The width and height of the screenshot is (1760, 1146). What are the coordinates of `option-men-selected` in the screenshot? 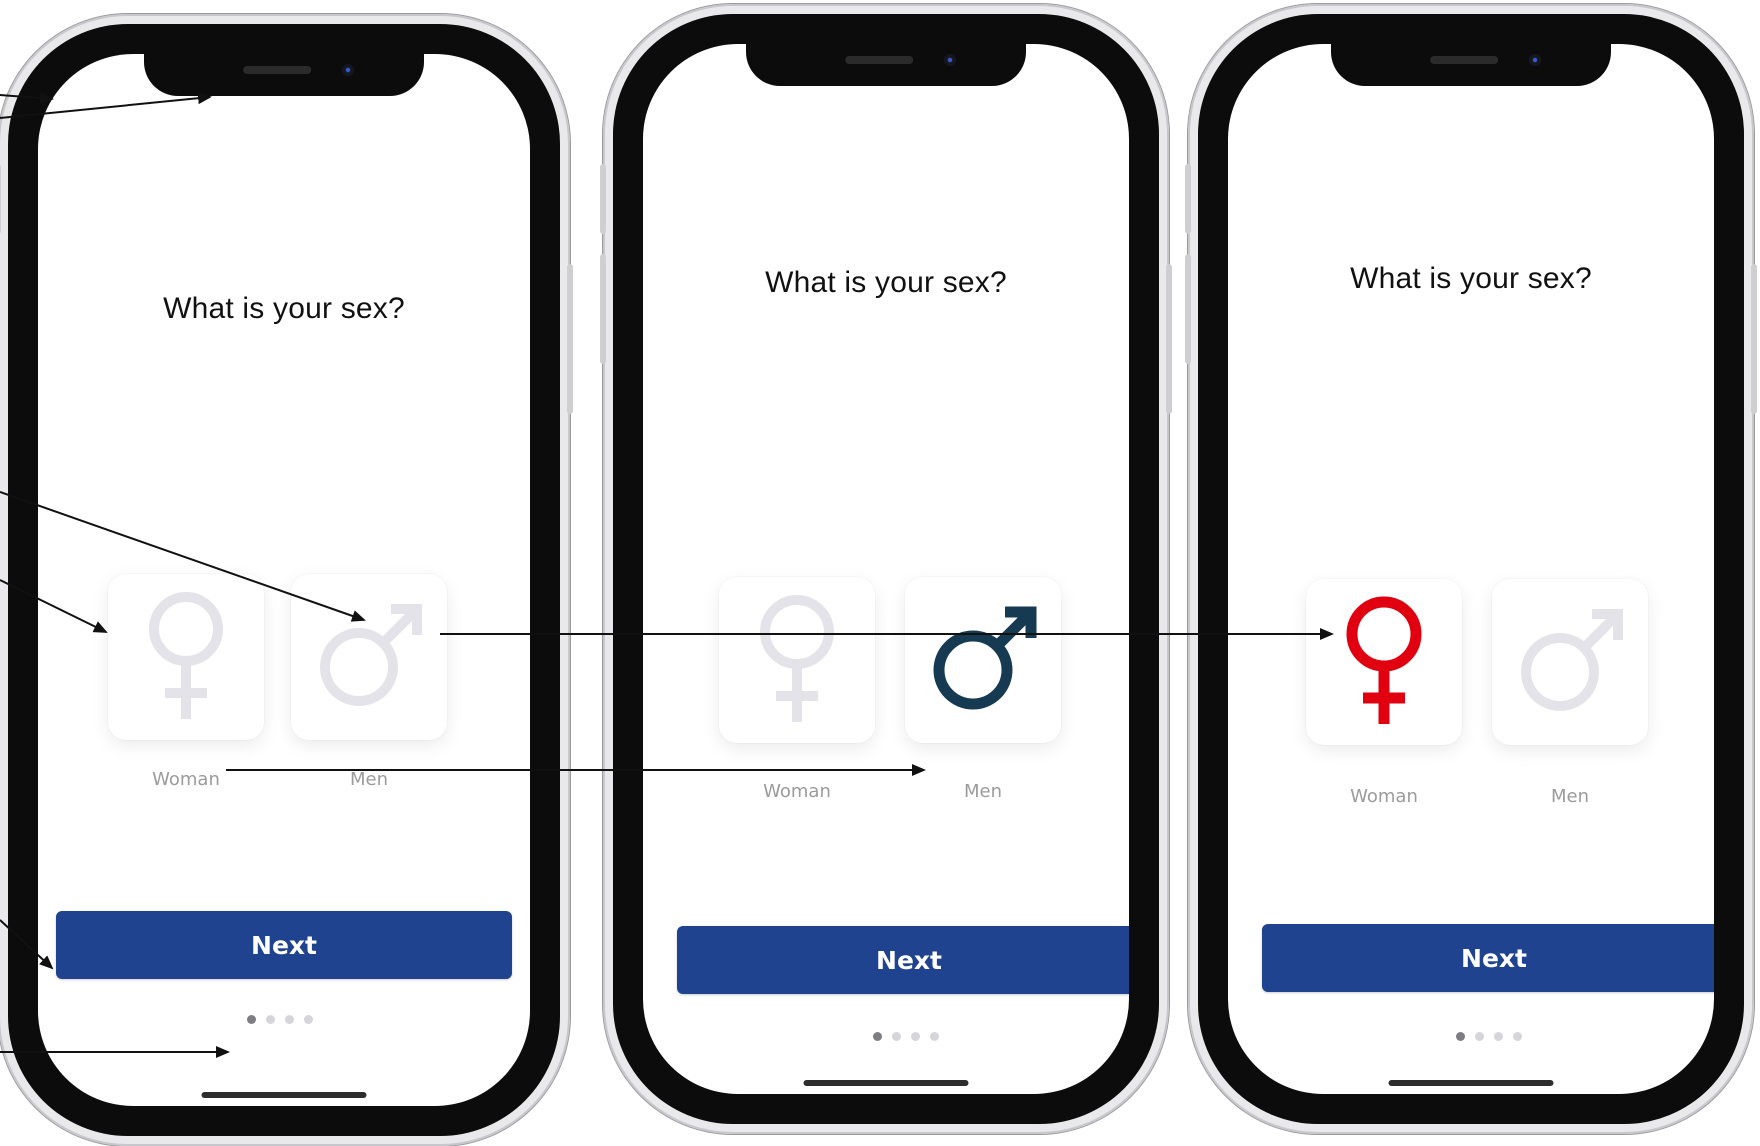 It's located at (983, 660).